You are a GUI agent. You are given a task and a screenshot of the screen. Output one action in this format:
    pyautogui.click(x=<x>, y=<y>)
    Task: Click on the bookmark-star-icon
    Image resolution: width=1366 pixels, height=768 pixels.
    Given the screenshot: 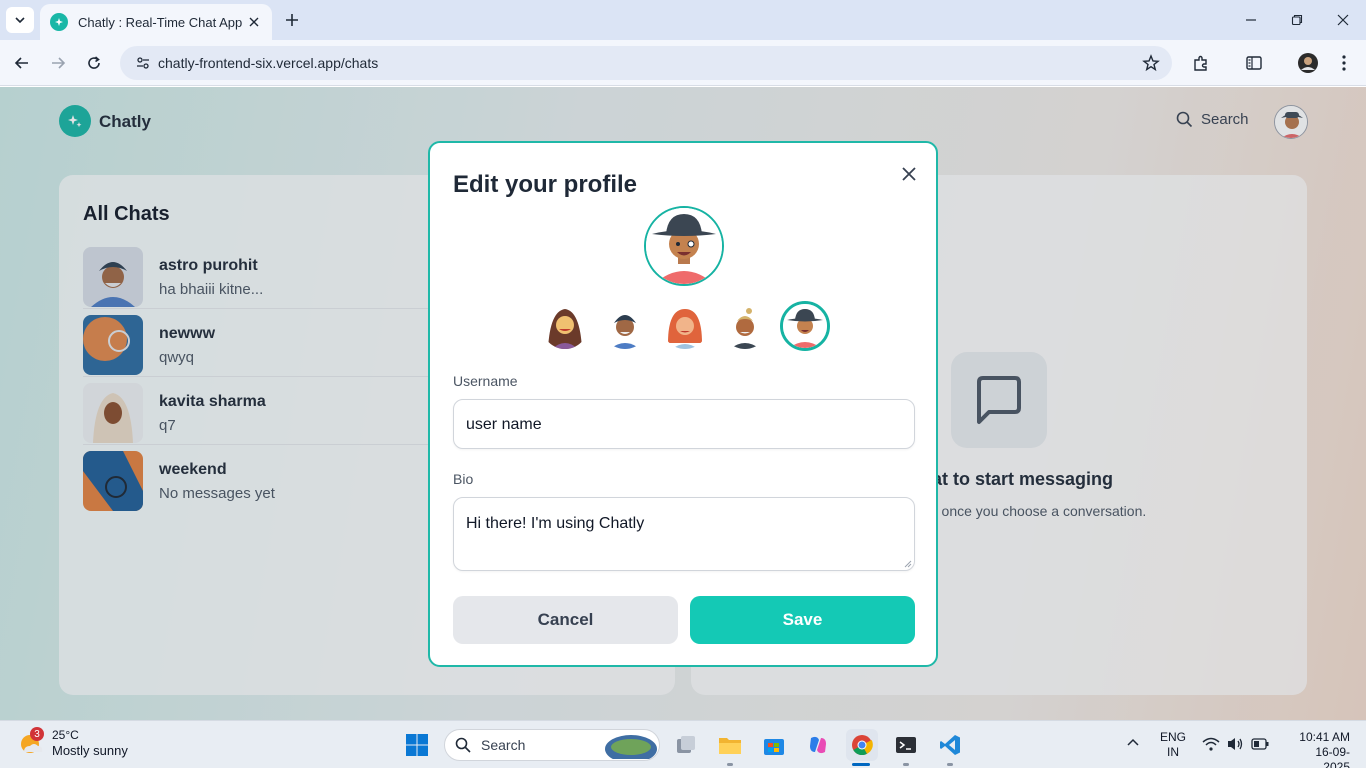 What is the action you would take?
    pyautogui.click(x=1151, y=65)
    